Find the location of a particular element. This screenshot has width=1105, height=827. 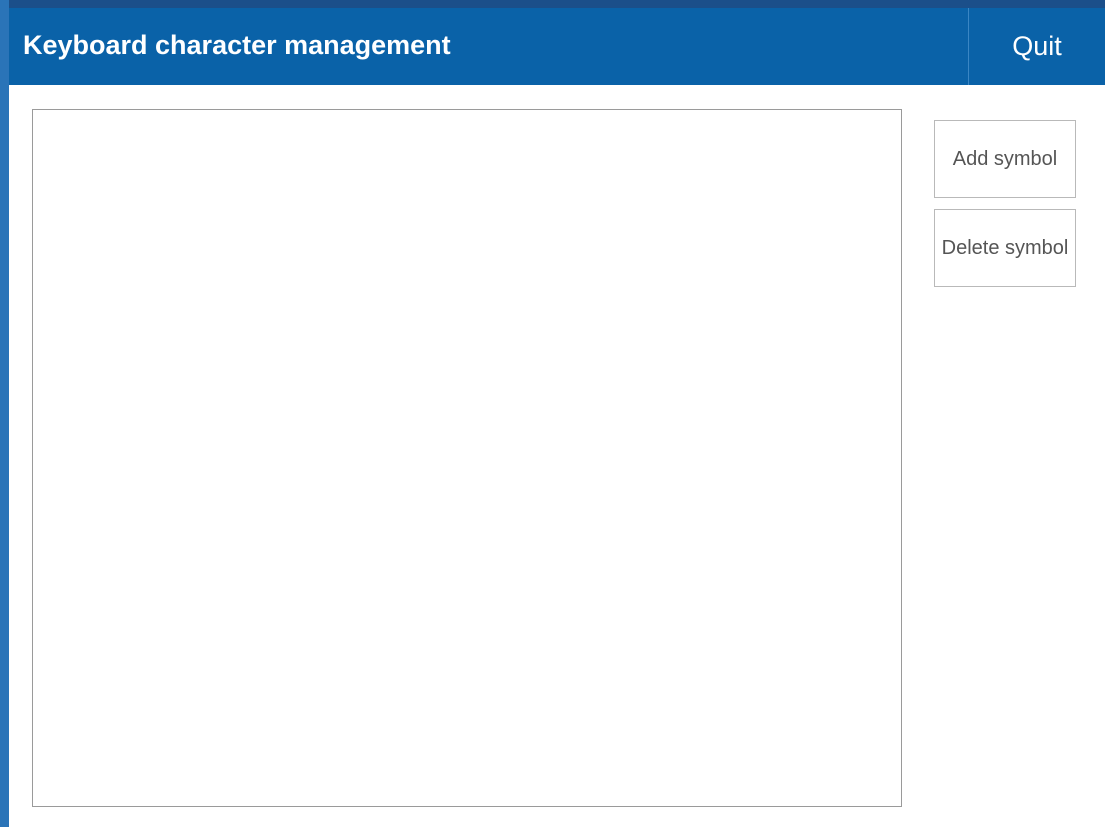

add-symbol-button: Add symbol is located at coordinates (1005, 159).